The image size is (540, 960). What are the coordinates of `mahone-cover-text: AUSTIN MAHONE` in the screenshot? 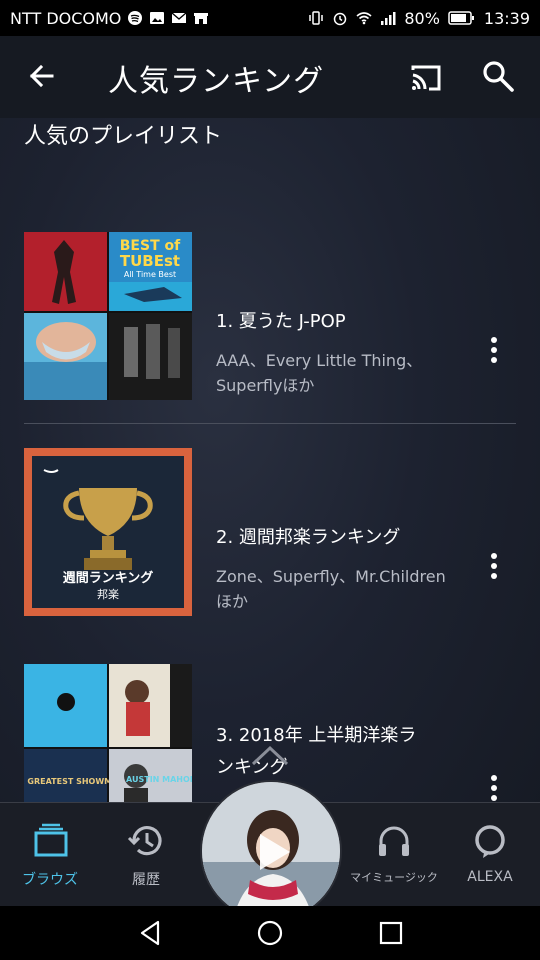 It's located at (159, 779).